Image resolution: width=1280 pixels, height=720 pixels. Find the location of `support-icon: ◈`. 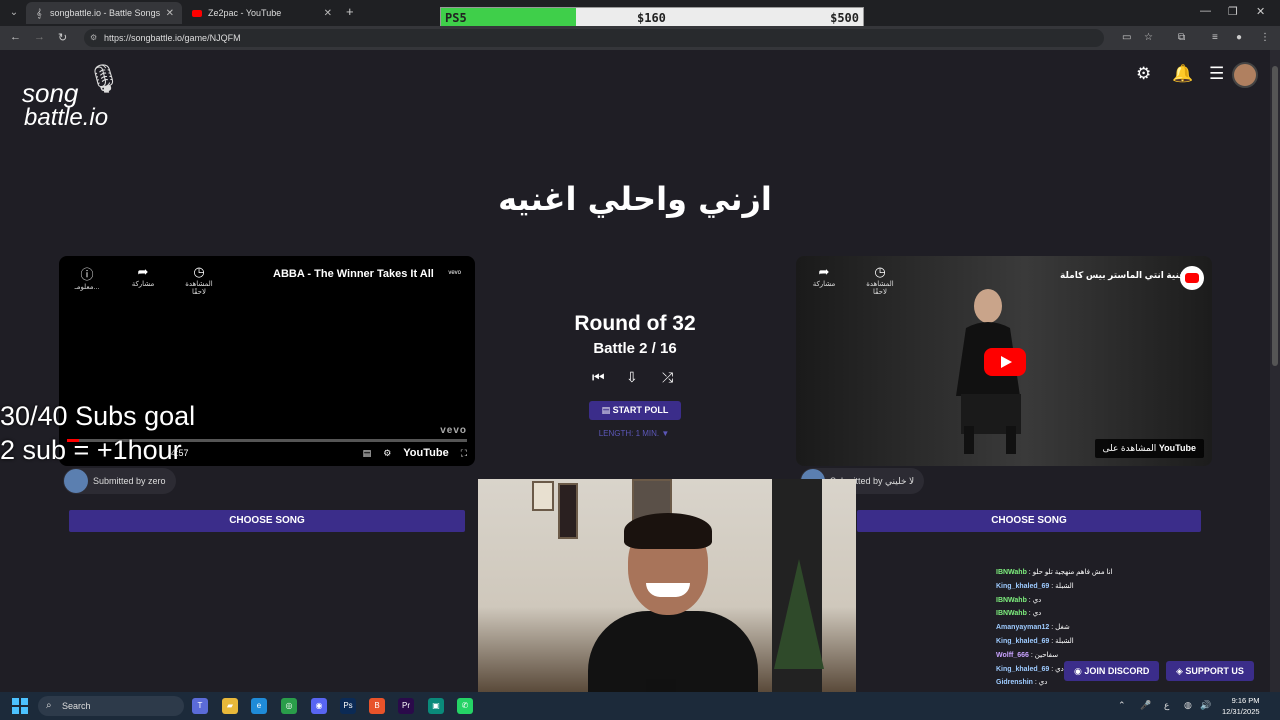

support-icon: ◈ is located at coordinates (1181, 671).